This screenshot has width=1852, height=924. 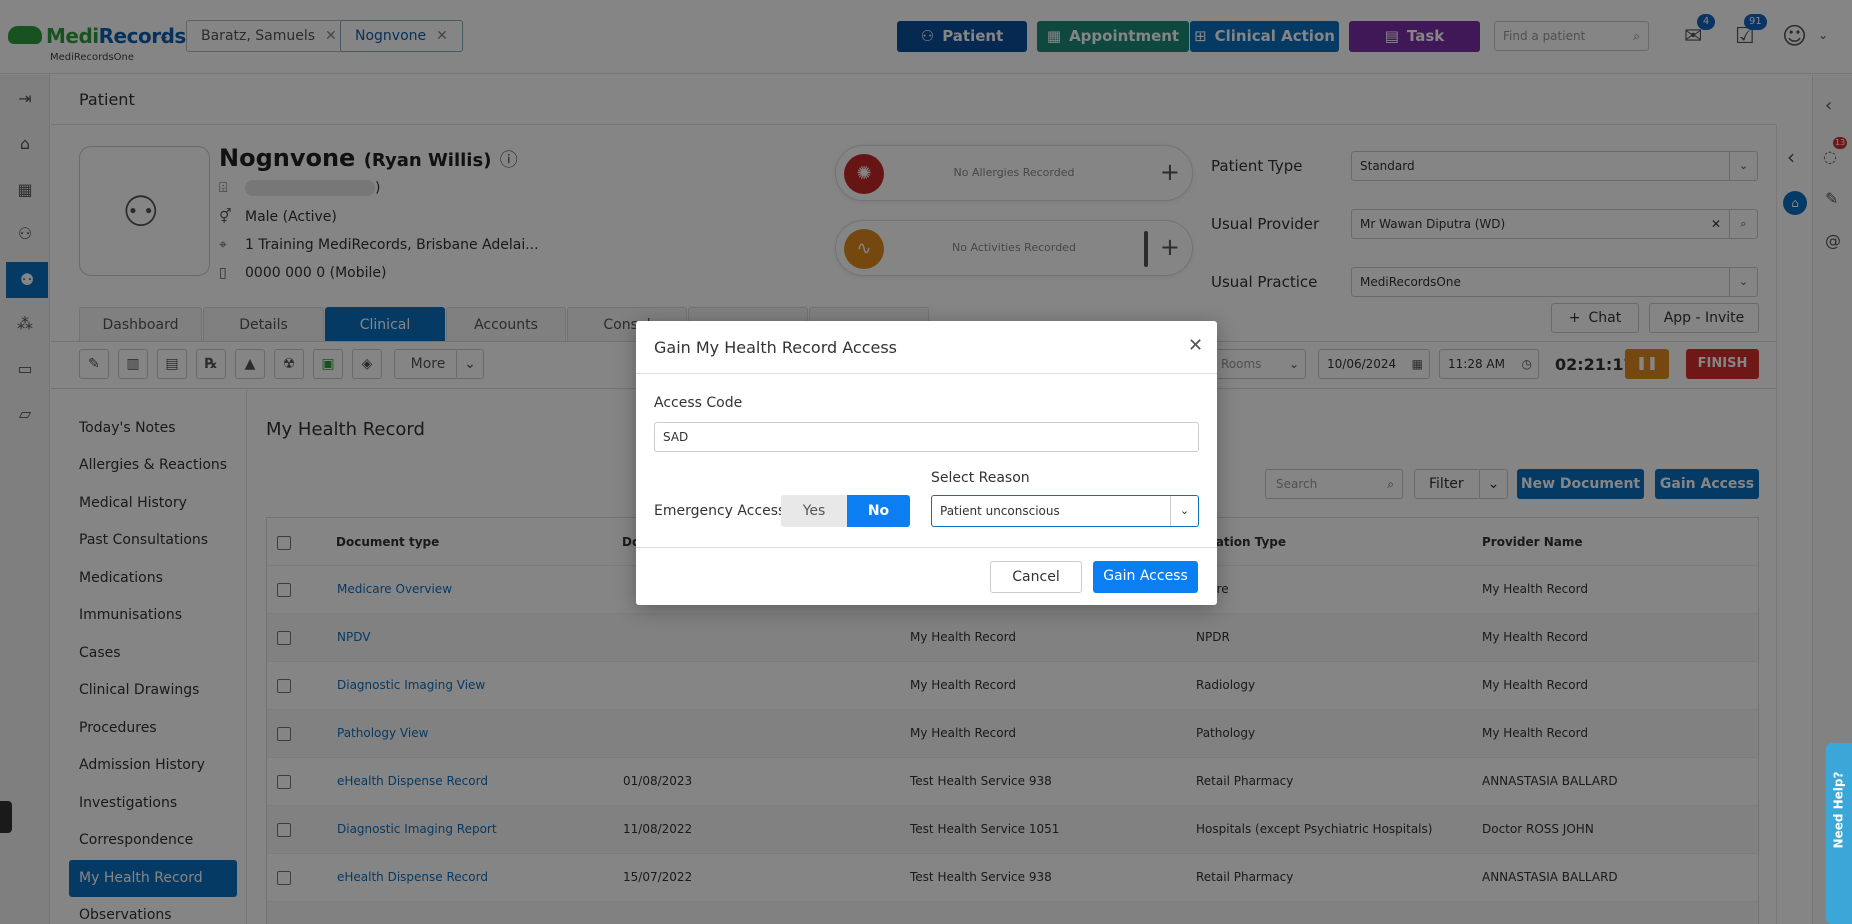 What do you see at coordinates (698, 403) in the screenshot?
I see `access-code-label: Access Code` at bounding box center [698, 403].